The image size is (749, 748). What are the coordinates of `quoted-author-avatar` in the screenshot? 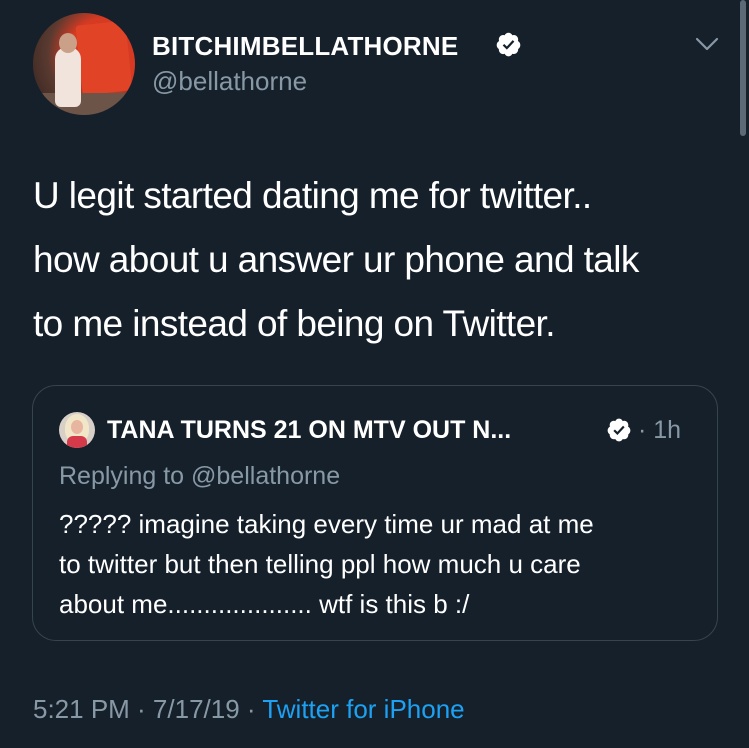 It's located at (77, 430).